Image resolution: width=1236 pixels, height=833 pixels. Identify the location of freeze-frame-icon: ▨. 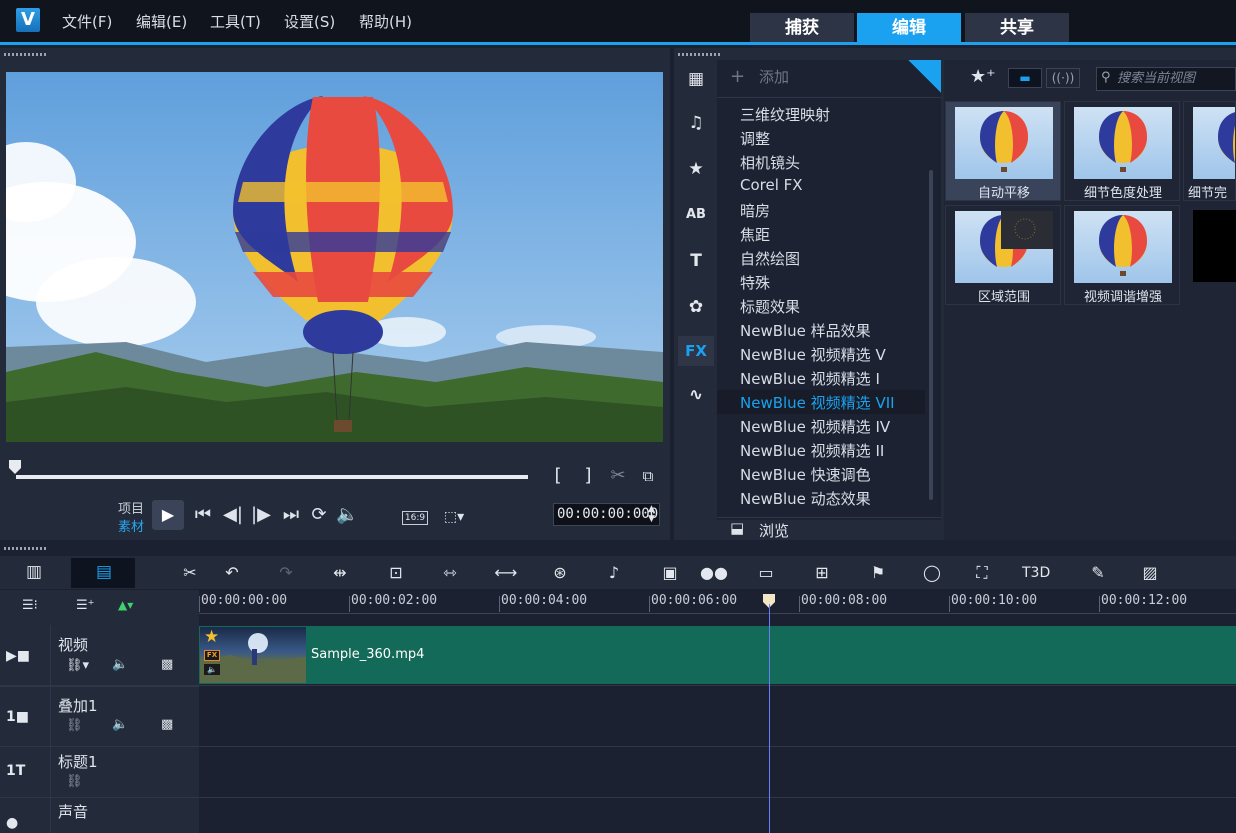
(1150, 573).